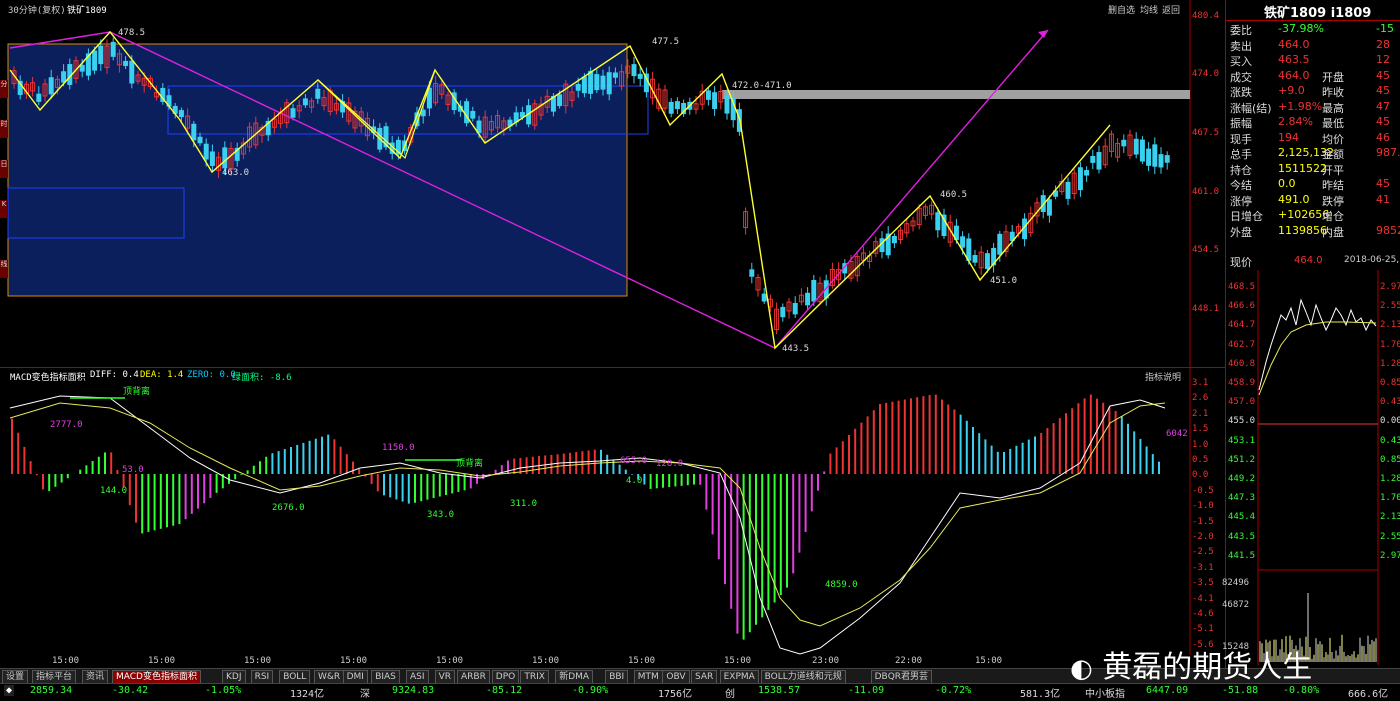 This screenshot has width=1400, height=701. Describe the element at coordinates (1313, 200) in the screenshot. I see `quote-row: 涨停 491.0 跌停 41` at that location.